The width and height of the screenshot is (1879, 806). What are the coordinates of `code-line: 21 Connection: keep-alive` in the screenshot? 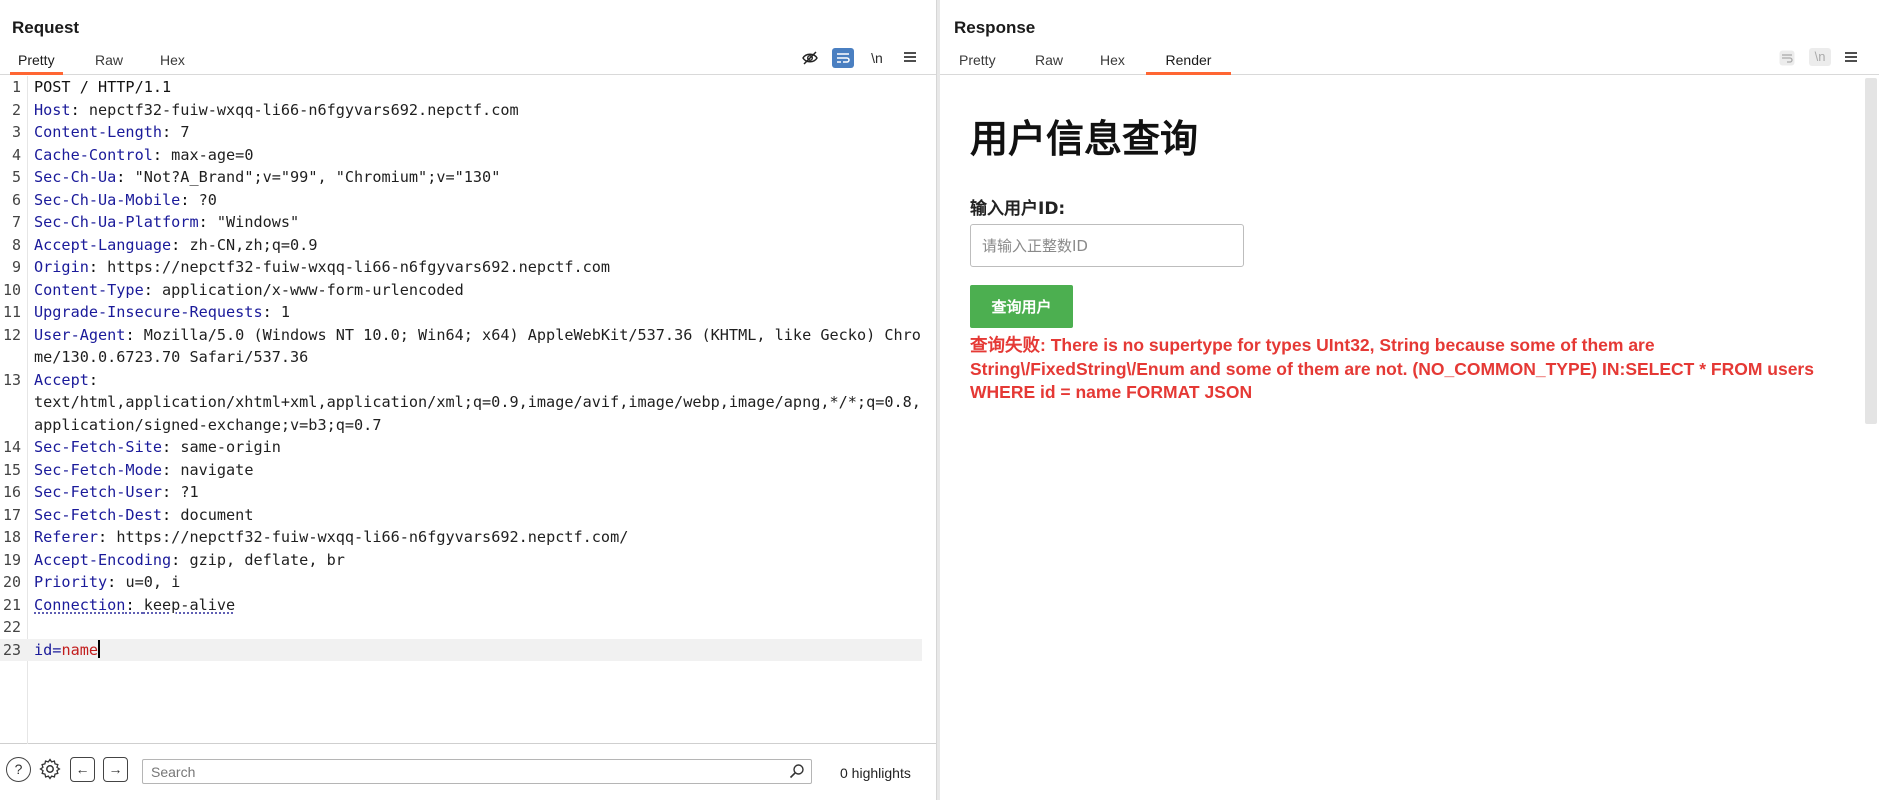 It's located at (468, 605).